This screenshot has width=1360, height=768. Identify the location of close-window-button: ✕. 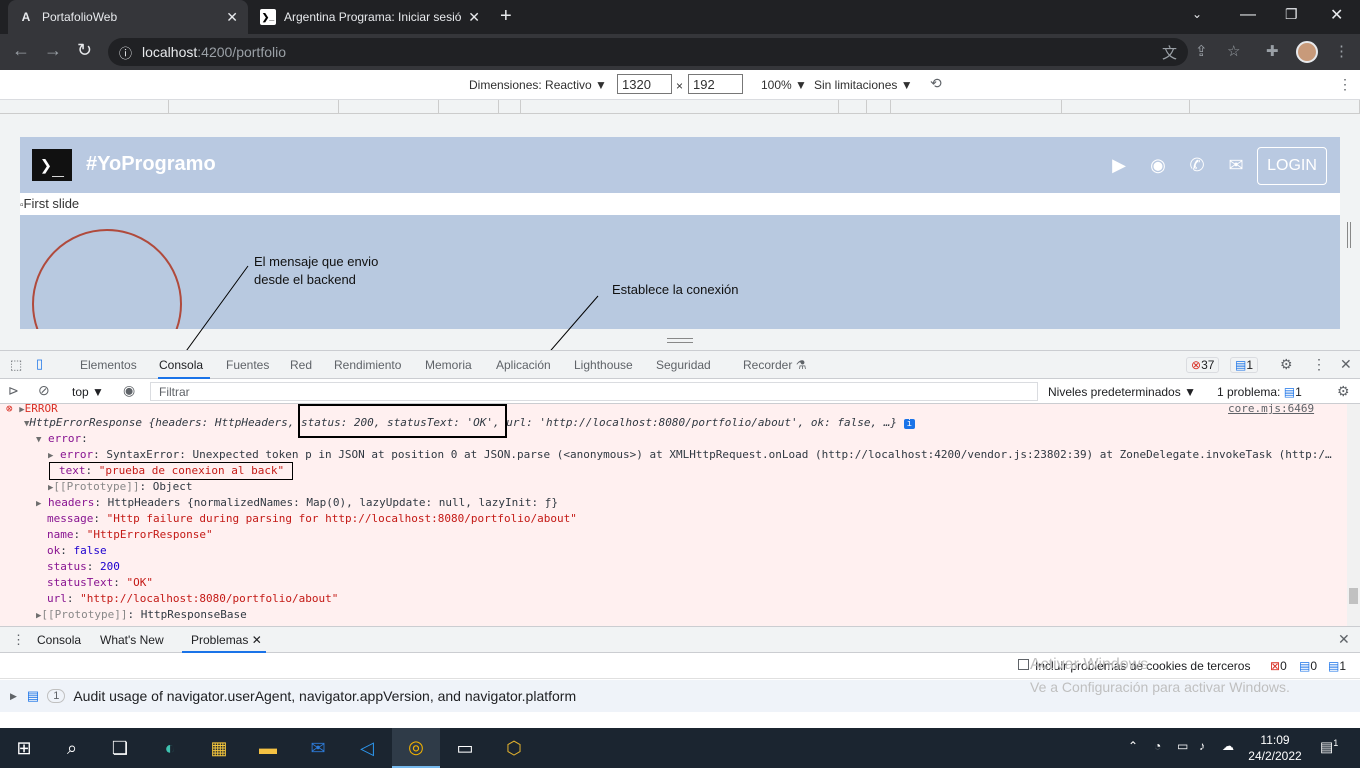
(1336, 15).